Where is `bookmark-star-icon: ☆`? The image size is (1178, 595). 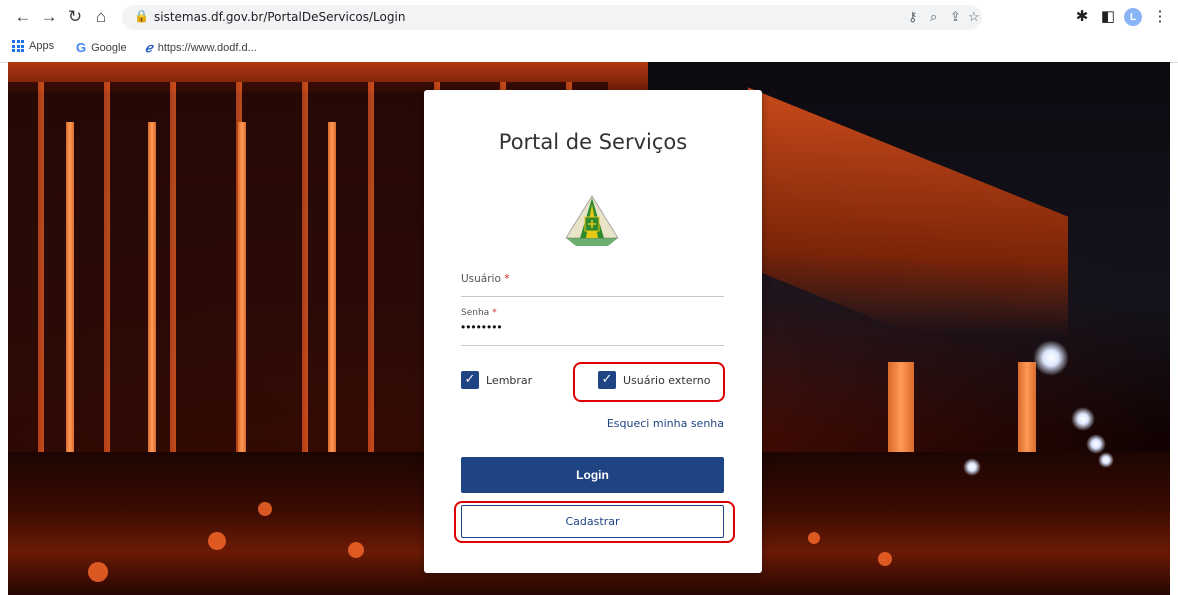 bookmark-star-icon: ☆ is located at coordinates (974, 17).